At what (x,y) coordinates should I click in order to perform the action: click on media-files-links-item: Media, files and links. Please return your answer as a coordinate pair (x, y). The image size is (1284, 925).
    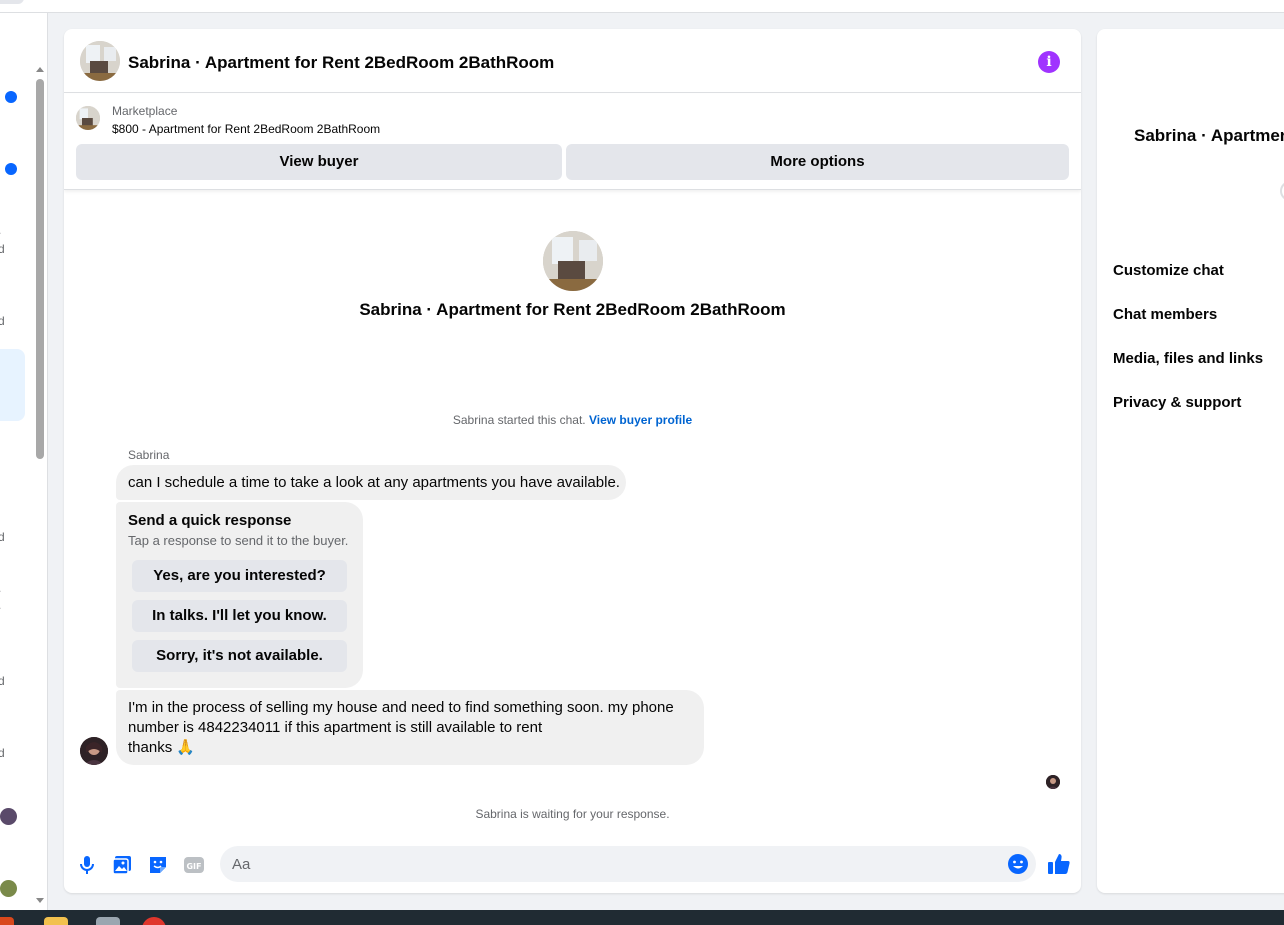
    Looking at the image, I should click on (1188, 358).